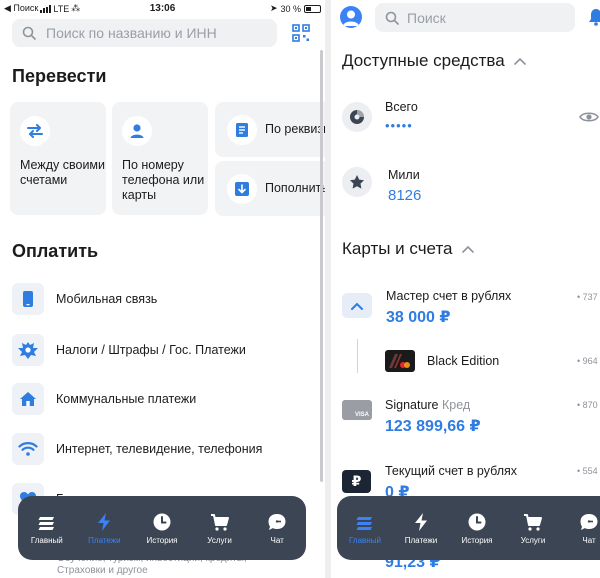 This screenshot has height=578, width=600. Describe the element at coordinates (594, 17) in the screenshot. I see `bell-icon` at that location.